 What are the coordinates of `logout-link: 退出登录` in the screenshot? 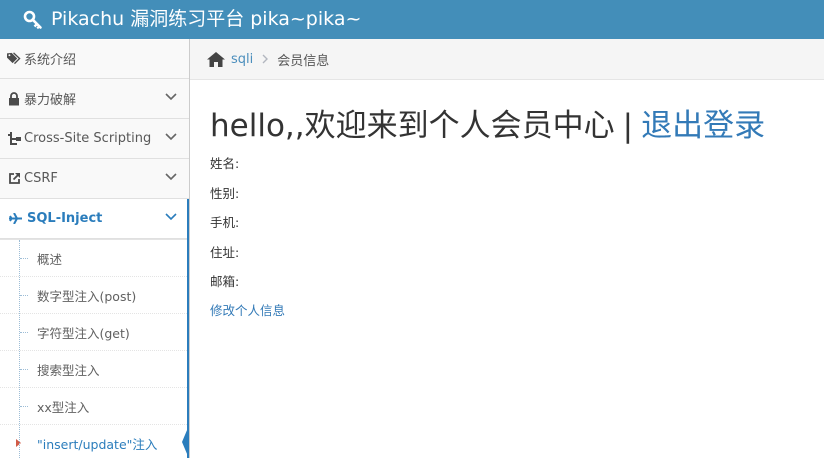 It's located at (703, 126).